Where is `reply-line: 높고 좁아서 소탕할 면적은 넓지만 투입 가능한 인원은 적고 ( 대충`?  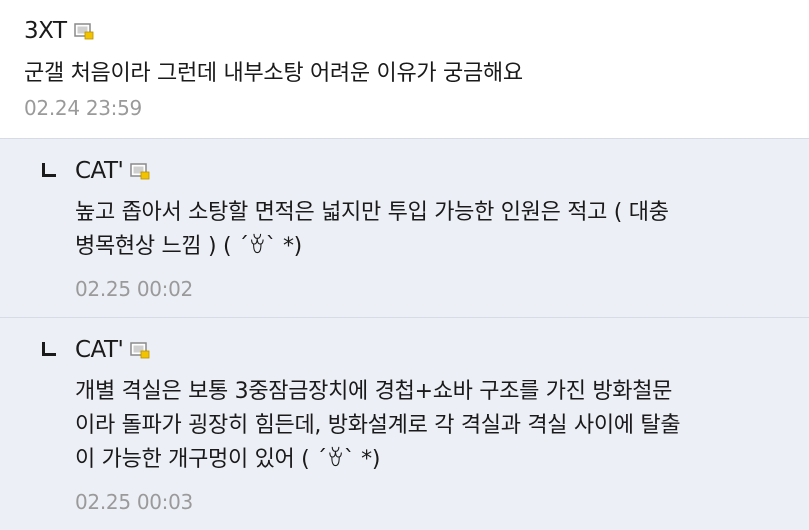
reply-line: 높고 좁아서 소탕할 면적은 넓지만 투입 가능한 인원은 적고 ( 대충 is located at coordinates (372, 212).